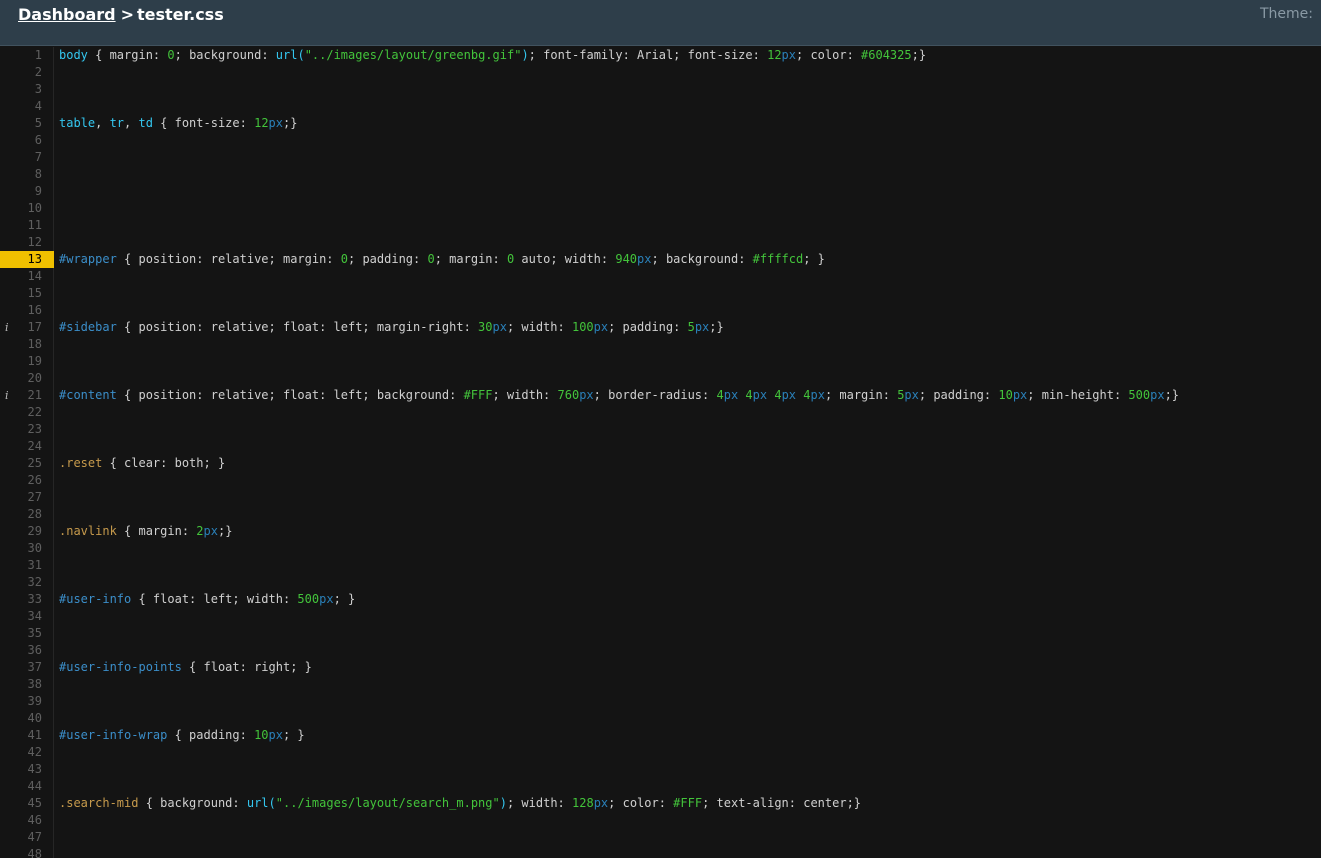 The width and height of the screenshot is (1321, 858). Describe the element at coordinates (21, 701) in the screenshot. I see `line-number: 39` at that location.